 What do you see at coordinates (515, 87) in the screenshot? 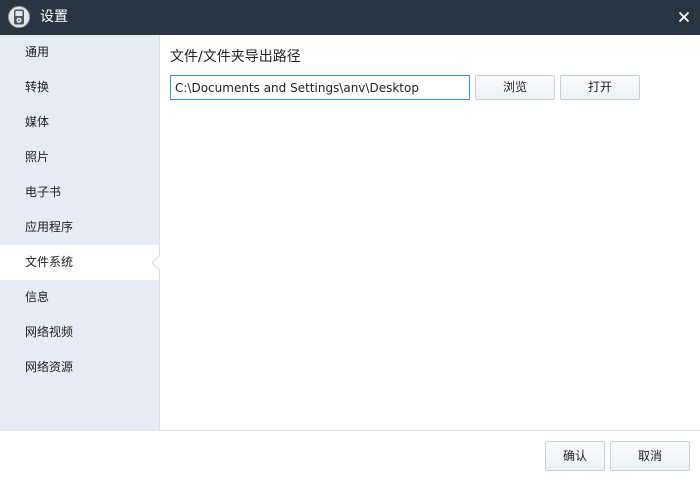
I see `browse-button: 浏览` at bounding box center [515, 87].